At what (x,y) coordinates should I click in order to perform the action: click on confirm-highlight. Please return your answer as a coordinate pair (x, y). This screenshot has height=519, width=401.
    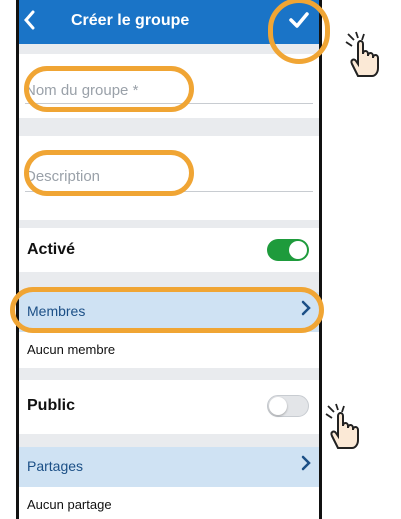
    Looking at the image, I should click on (299, 32).